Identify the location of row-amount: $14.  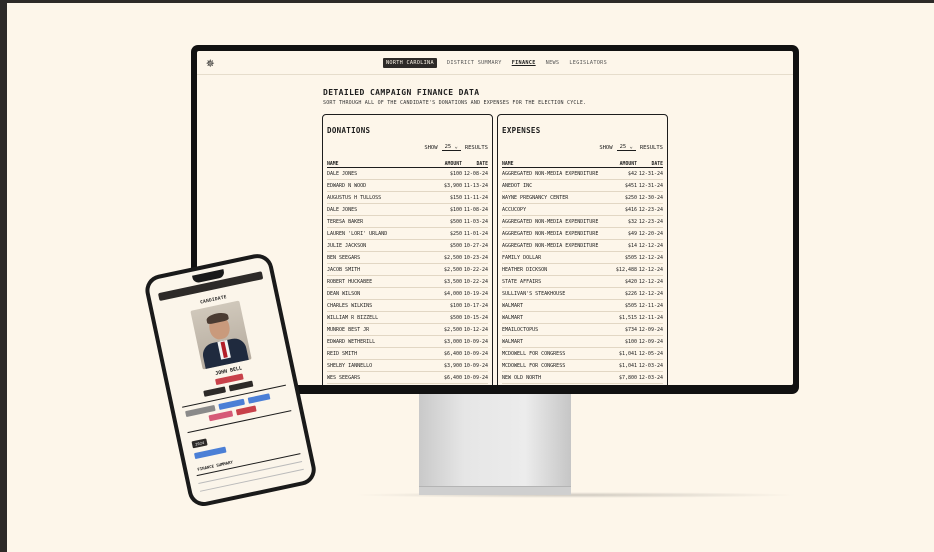
(632, 246).